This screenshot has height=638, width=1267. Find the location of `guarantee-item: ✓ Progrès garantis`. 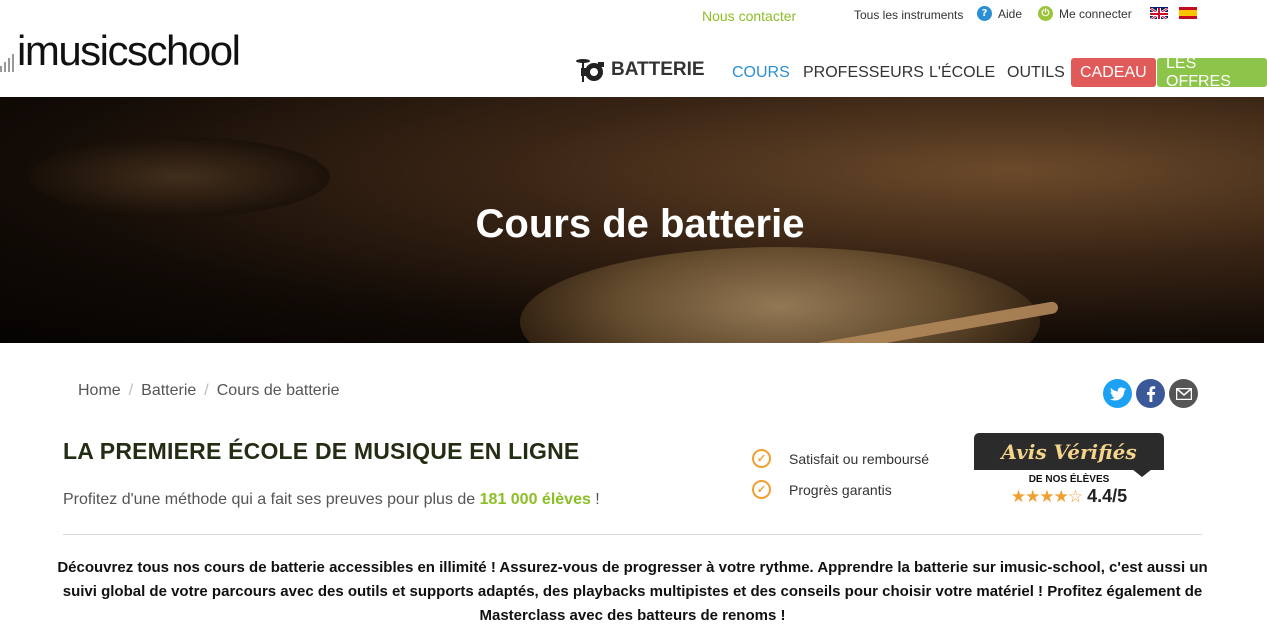

guarantee-item: ✓ Progrès garantis is located at coordinates (822, 489).